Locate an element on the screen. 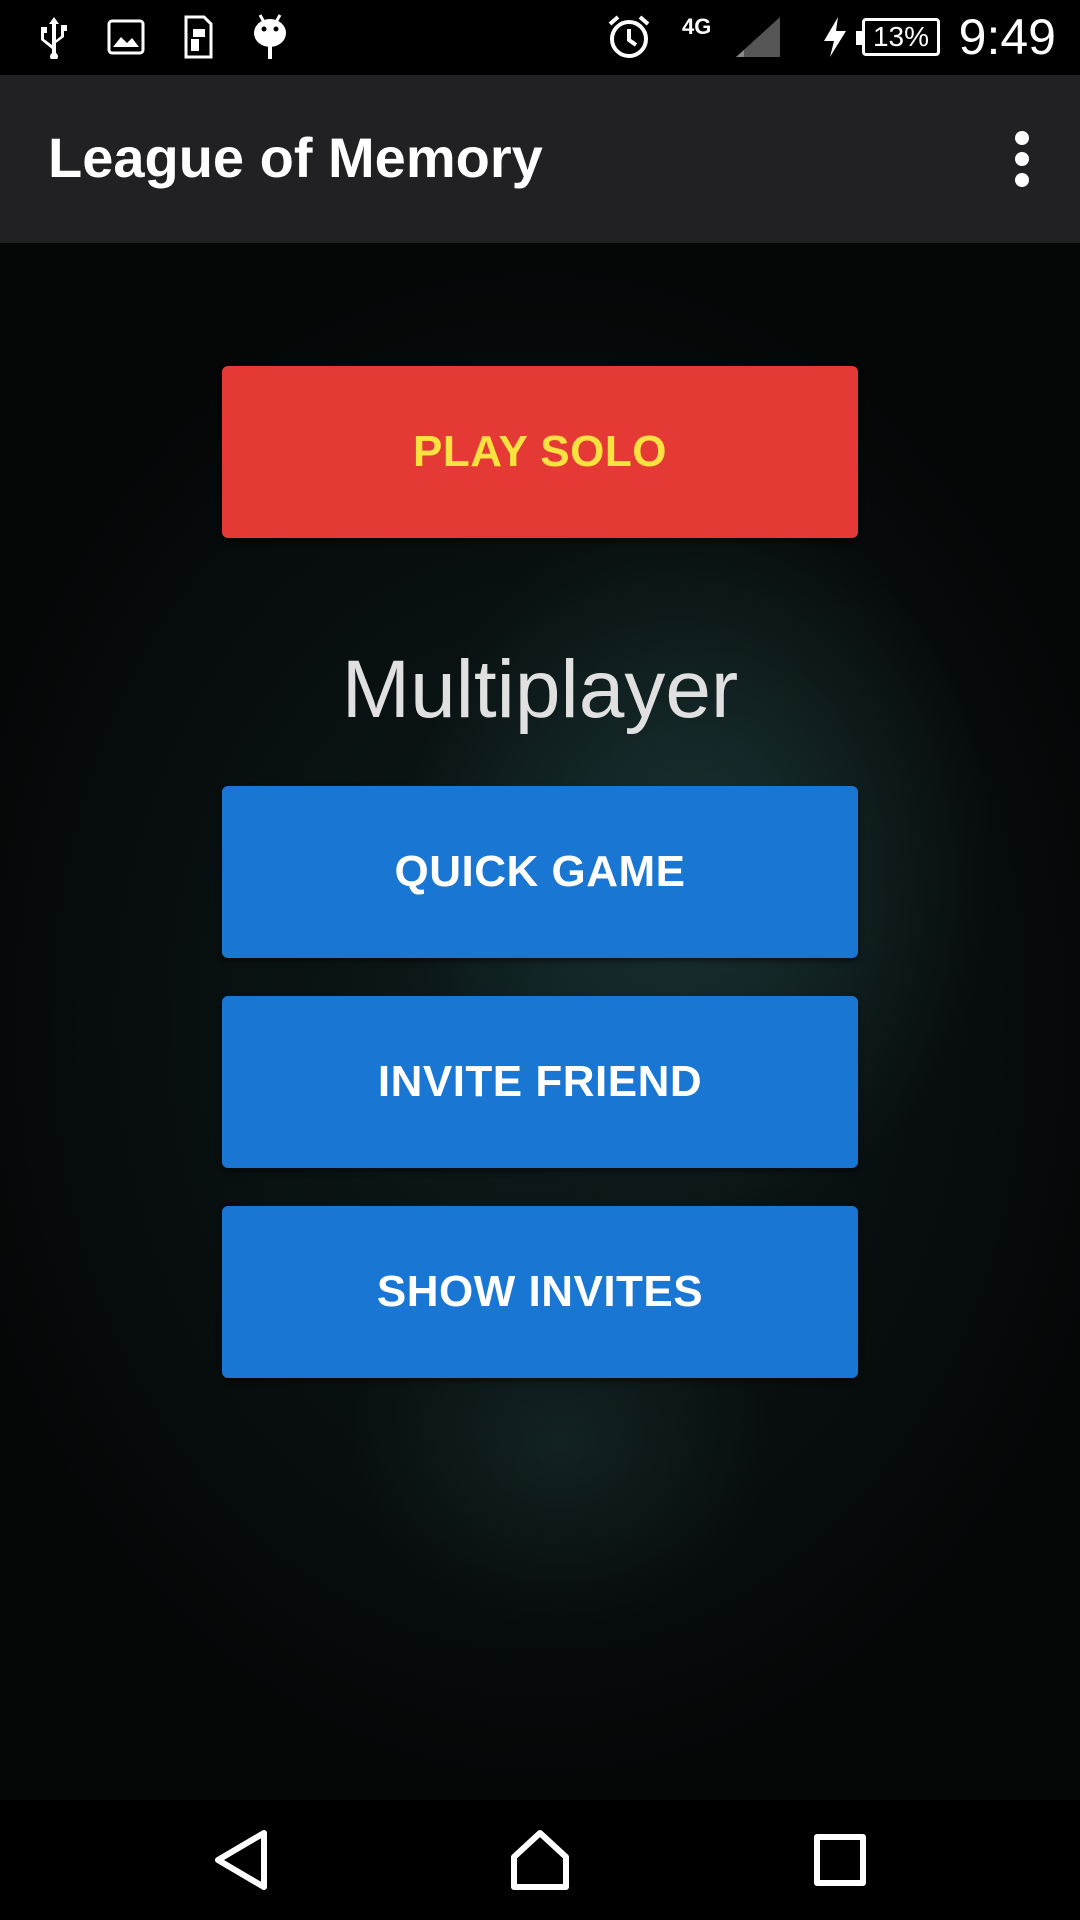  signal-icon is located at coordinates (758, 37).